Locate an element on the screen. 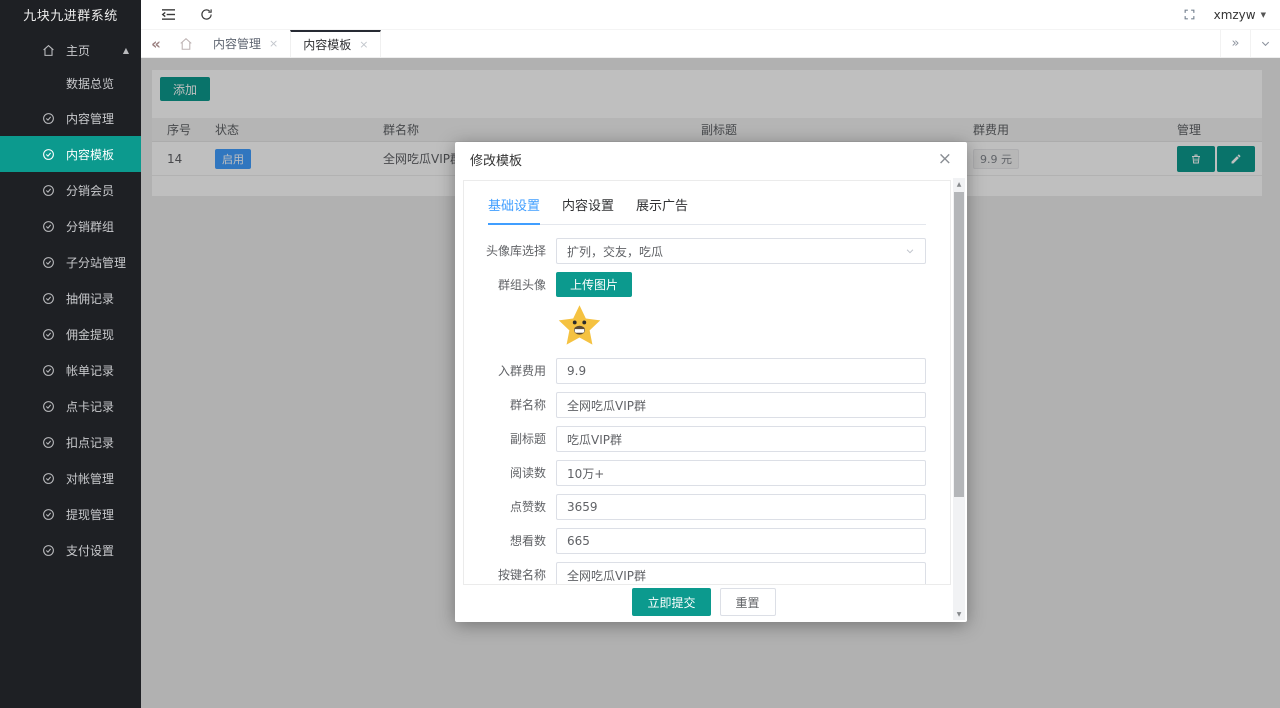 Image resolution: width=1280 pixels, height=708 pixels. tab-content-template: 内容模板 × is located at coordinates (336, 43).